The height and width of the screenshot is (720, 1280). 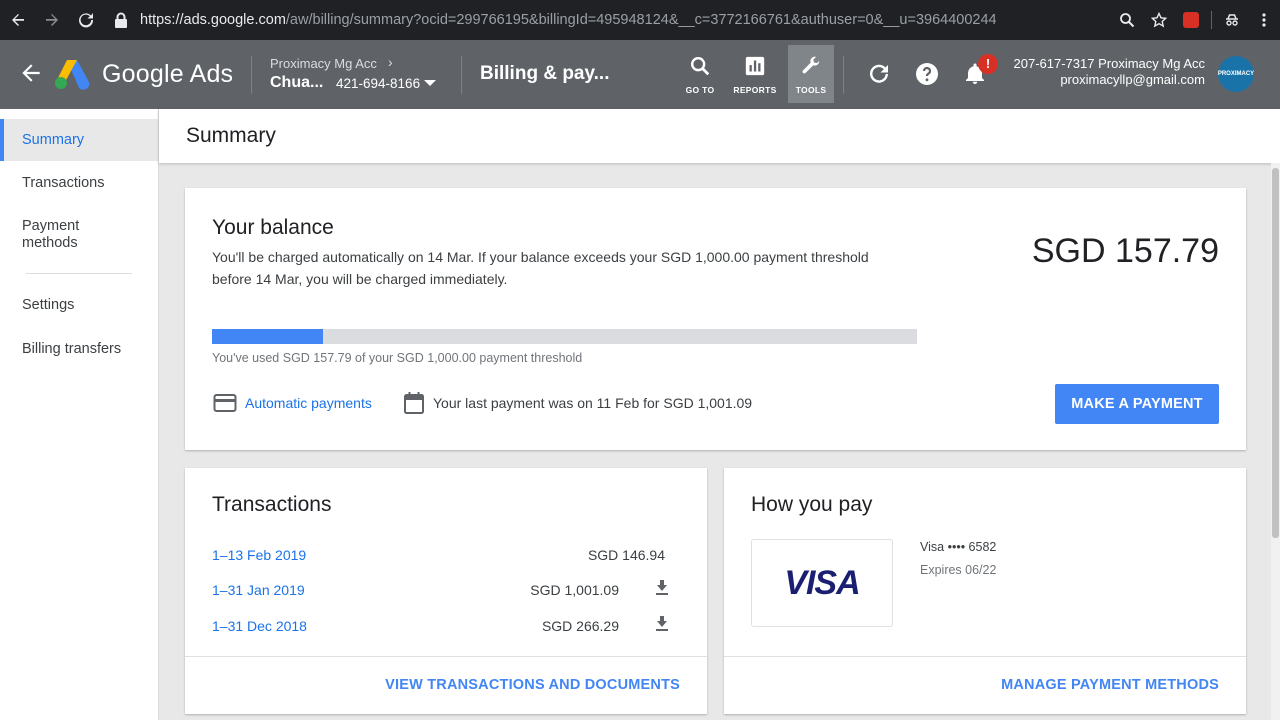 What do you see at coordinates (259, 555) in the screenshot?
I see `transaction-period-link: 1–13 Feb 2019` at bounding box center [259, 555].